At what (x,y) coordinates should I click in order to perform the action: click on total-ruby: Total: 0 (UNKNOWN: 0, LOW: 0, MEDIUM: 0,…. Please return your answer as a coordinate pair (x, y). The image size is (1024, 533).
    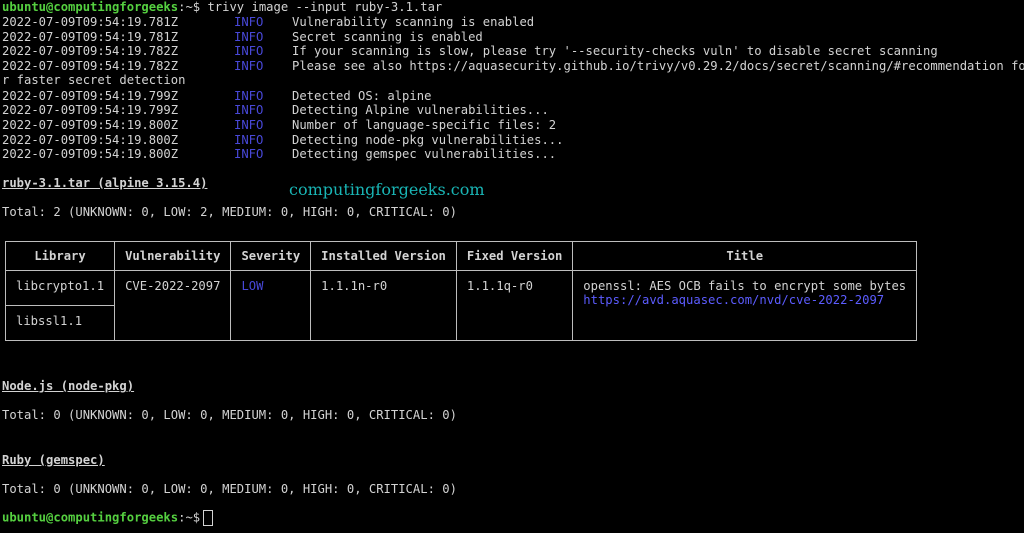
    Looking at the image, I should click on (229, 489).